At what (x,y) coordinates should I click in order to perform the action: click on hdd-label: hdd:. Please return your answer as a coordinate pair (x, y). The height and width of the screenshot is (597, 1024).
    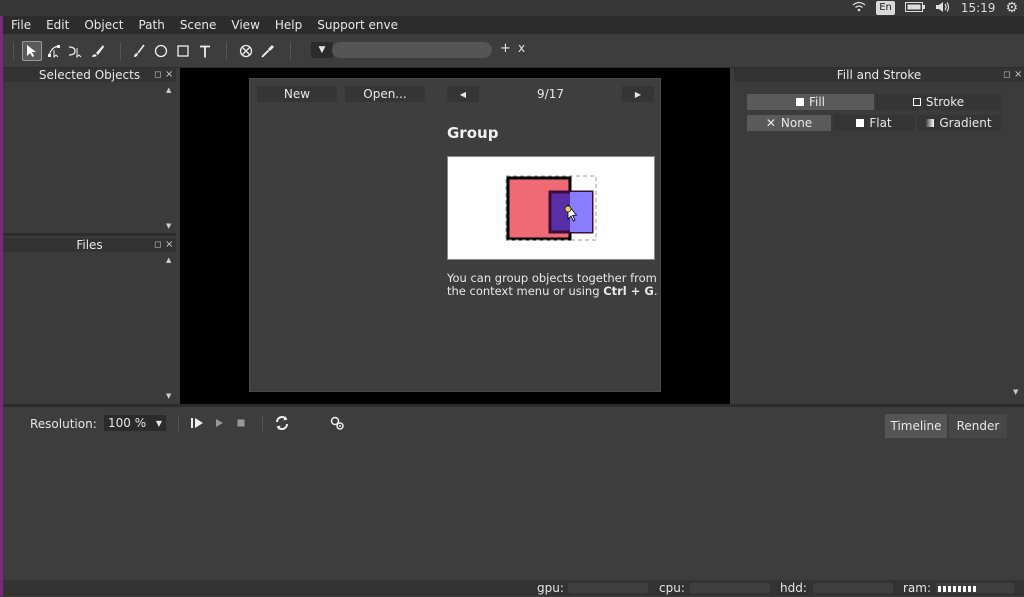
    Looking at the image, I should click on (793, 588).